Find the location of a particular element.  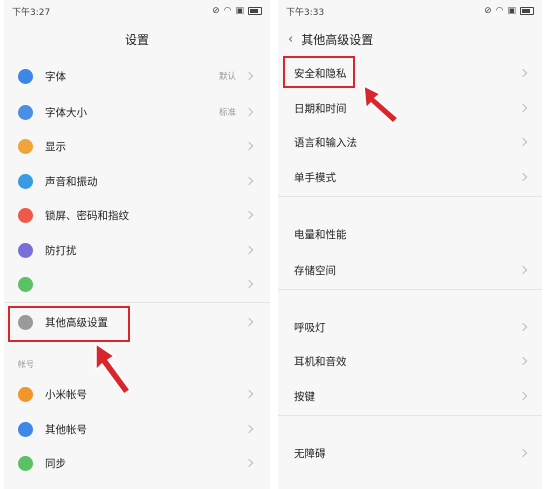

status-bar: 下午3:27 ⊘ ◠ ▣ is located at coordinates (137, 11).